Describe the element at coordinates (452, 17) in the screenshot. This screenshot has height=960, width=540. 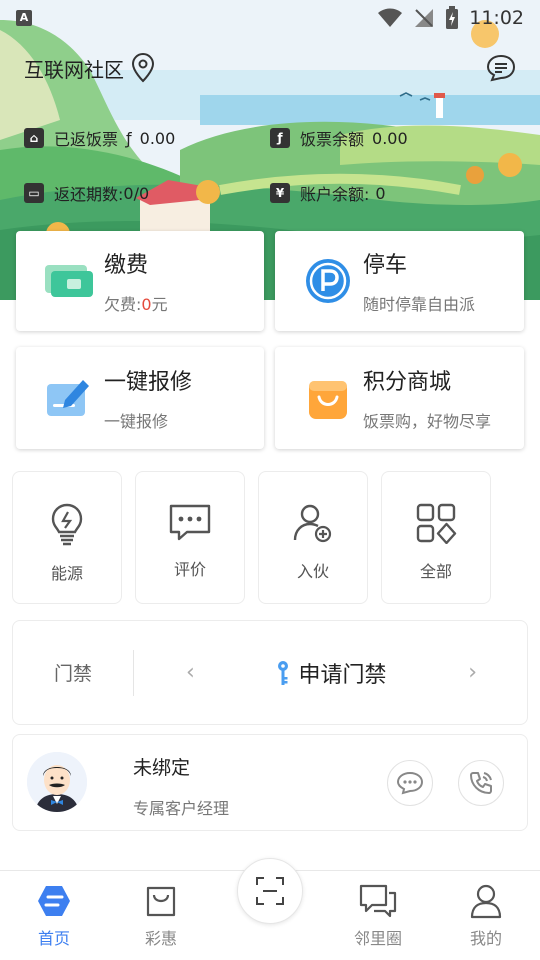
I see `battery-charging-icon` at that location.